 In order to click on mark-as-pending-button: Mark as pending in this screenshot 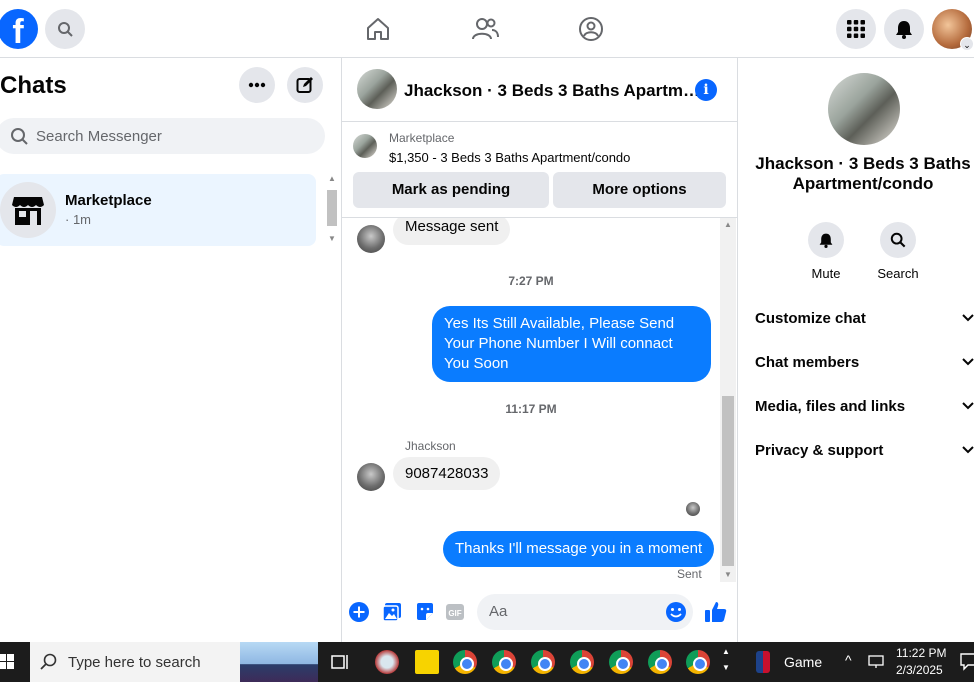, I will do `click(451, 190)`.